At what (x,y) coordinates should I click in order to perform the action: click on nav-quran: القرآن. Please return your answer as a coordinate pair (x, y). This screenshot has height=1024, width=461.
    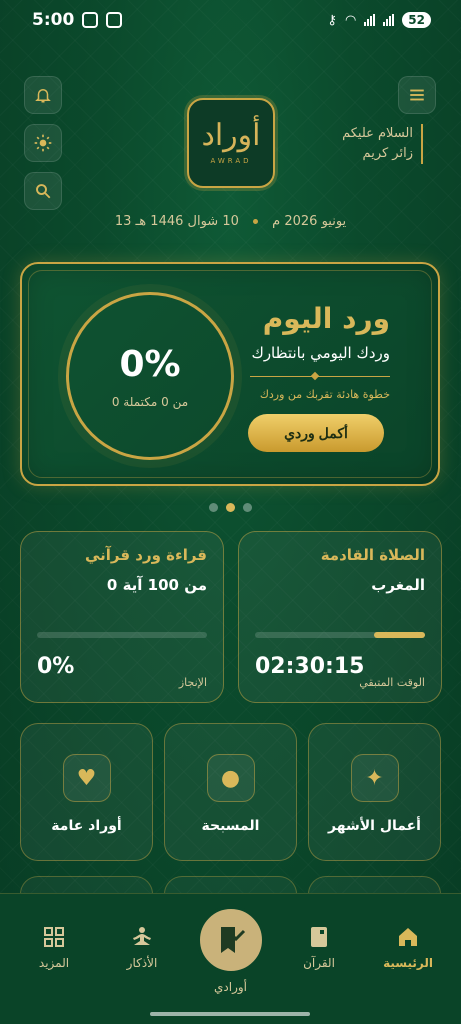
    Looking at the image, I should click on (319, 947).